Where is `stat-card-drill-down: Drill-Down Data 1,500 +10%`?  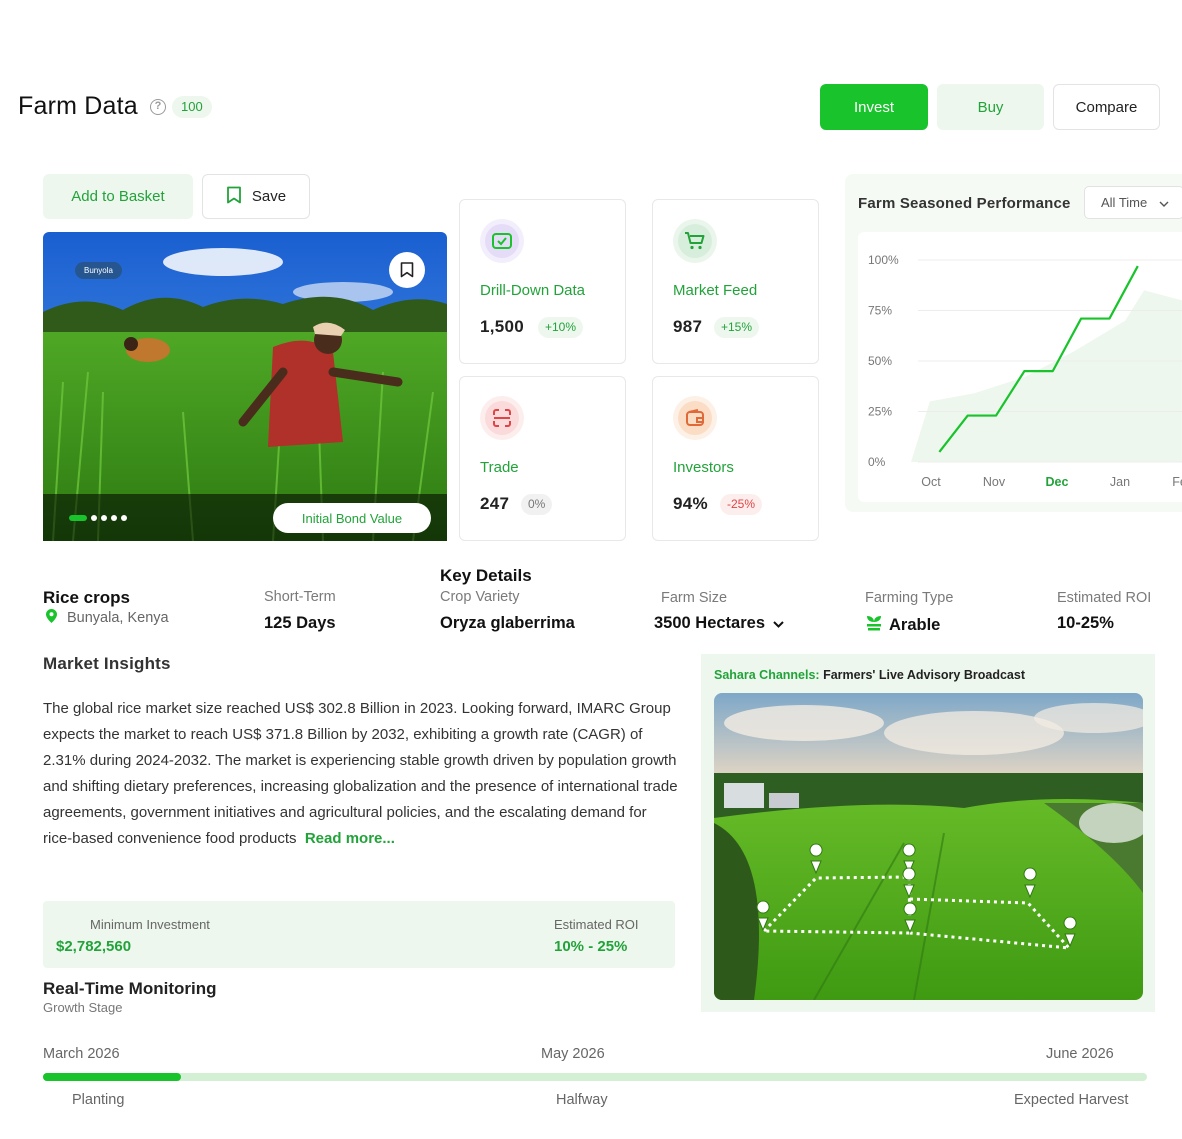
stat-card-drill-down: Drill-Down Data 1,500 +10% is located at coordinates (542, 281).